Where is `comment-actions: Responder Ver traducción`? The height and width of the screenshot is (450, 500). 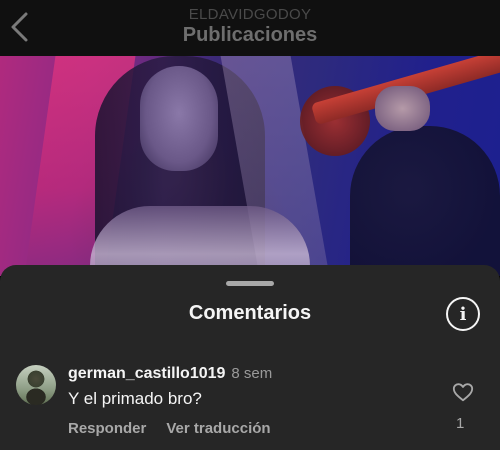
comment-actions: Responder Ver traducción is located at coordinates (169, 429).